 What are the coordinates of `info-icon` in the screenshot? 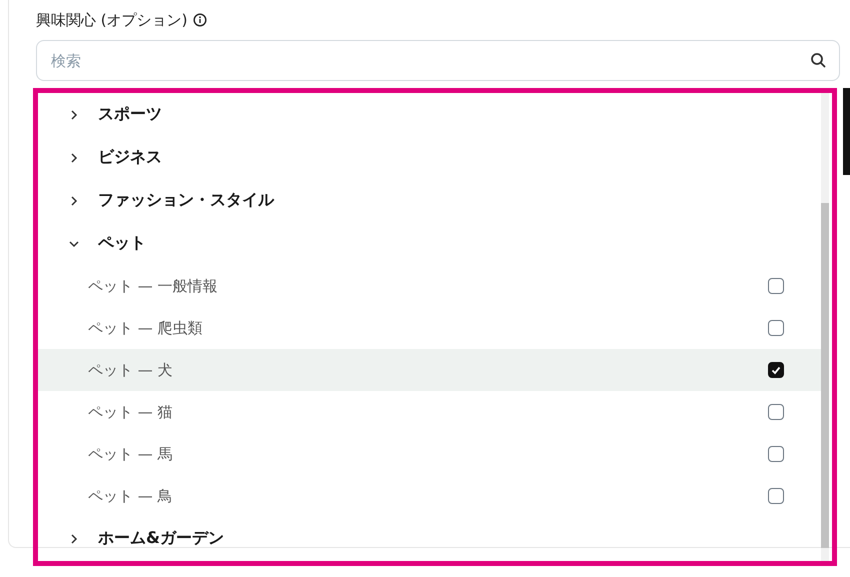 It's located at (200, 20).